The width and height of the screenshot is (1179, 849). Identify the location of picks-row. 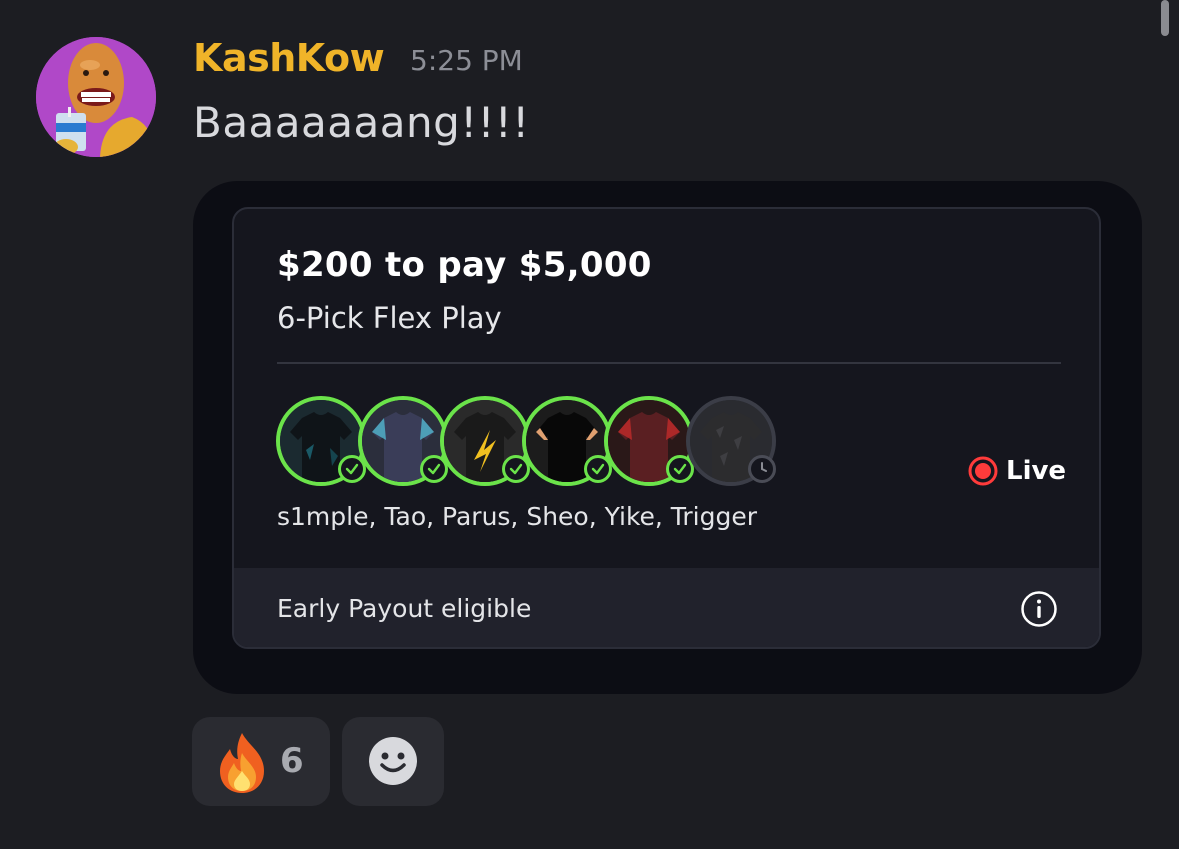
(534, 446).